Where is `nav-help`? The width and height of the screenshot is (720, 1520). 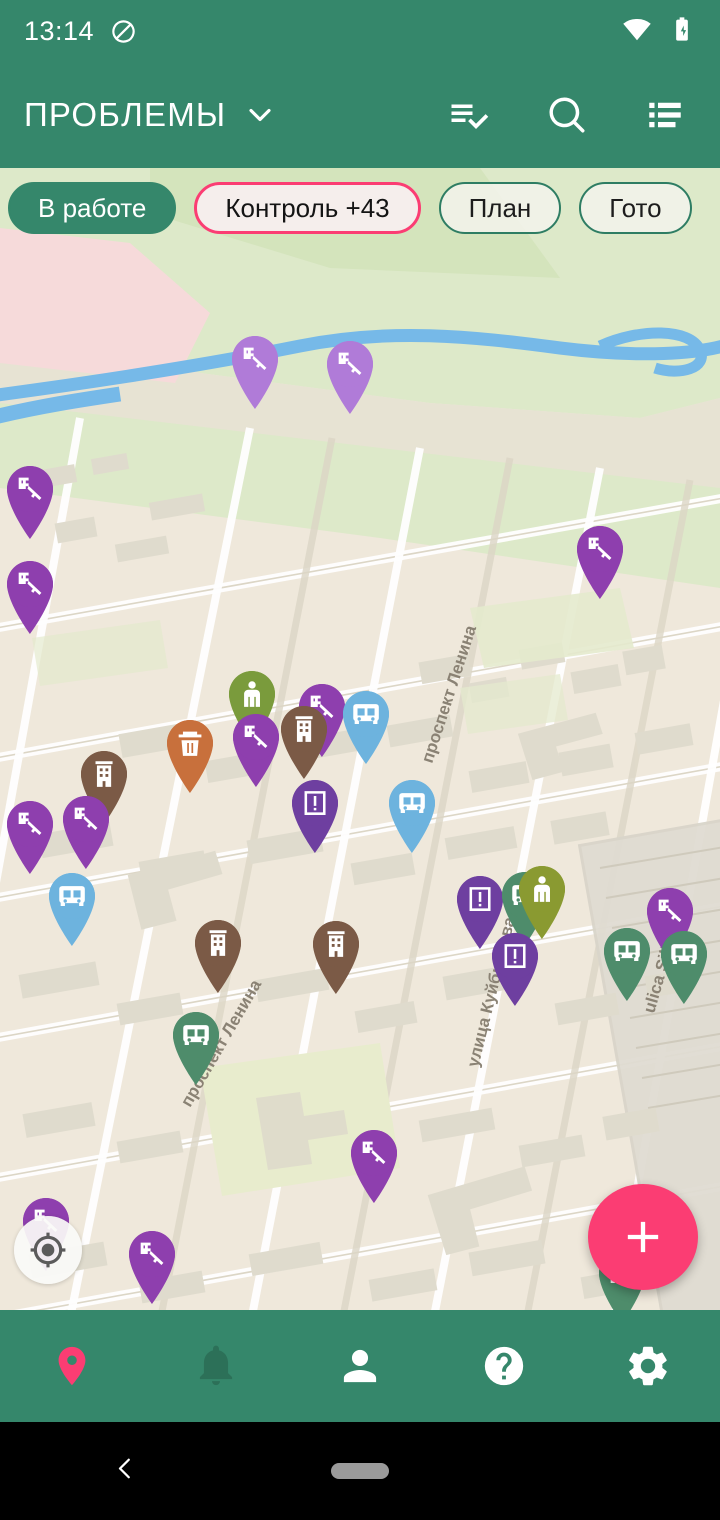
nav-help is located at coordinates (504, 1366).